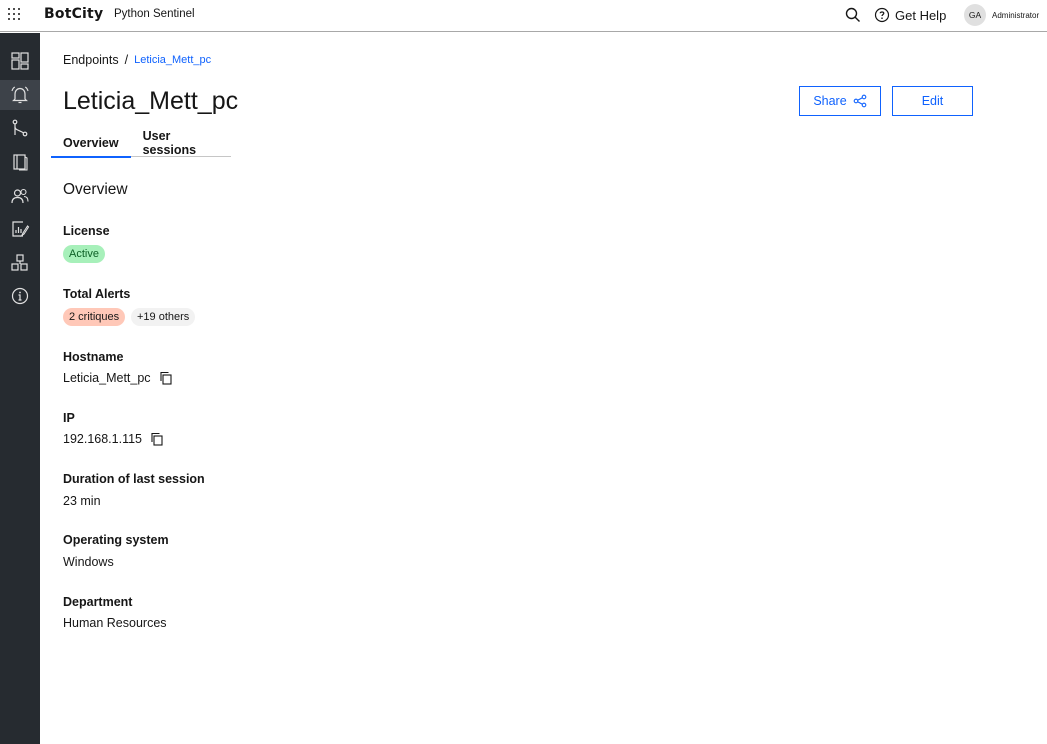 This screenshot has height=744, width=1047. What do you see at coordinates (94, 317) in the screenshot?
I see `critical-alerts-badge: 2 critiques` at bounding box center [94, 317].